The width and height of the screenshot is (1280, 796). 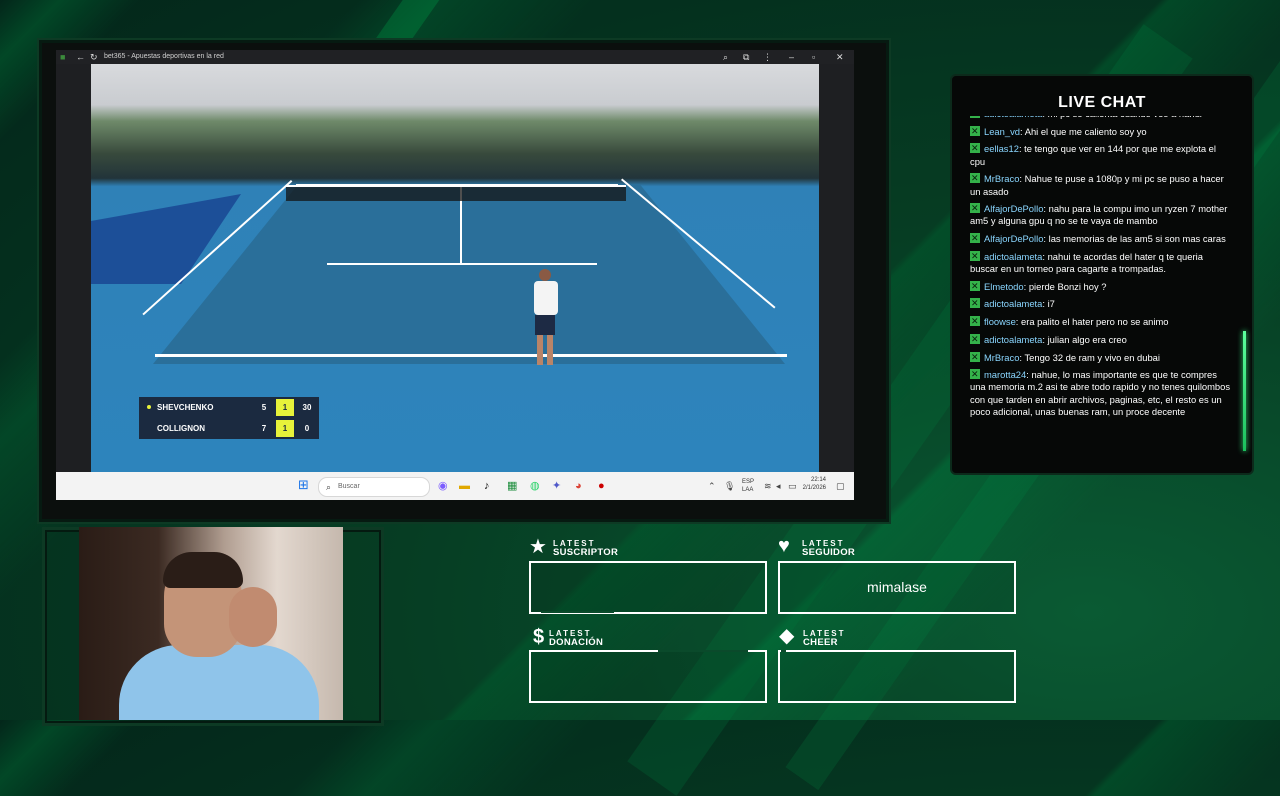 I want to click on latest-cheer-label: LATEST CHEER, so click(x=824, y=638).